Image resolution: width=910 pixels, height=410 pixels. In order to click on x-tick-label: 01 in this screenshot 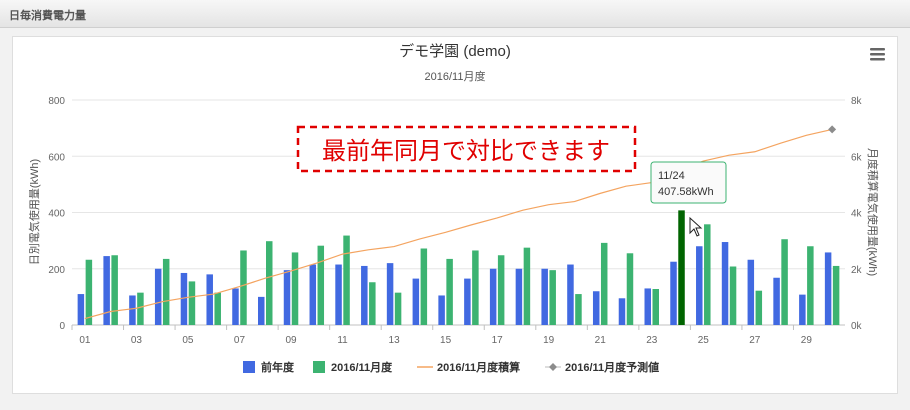, I will do `click(85, 340)`.